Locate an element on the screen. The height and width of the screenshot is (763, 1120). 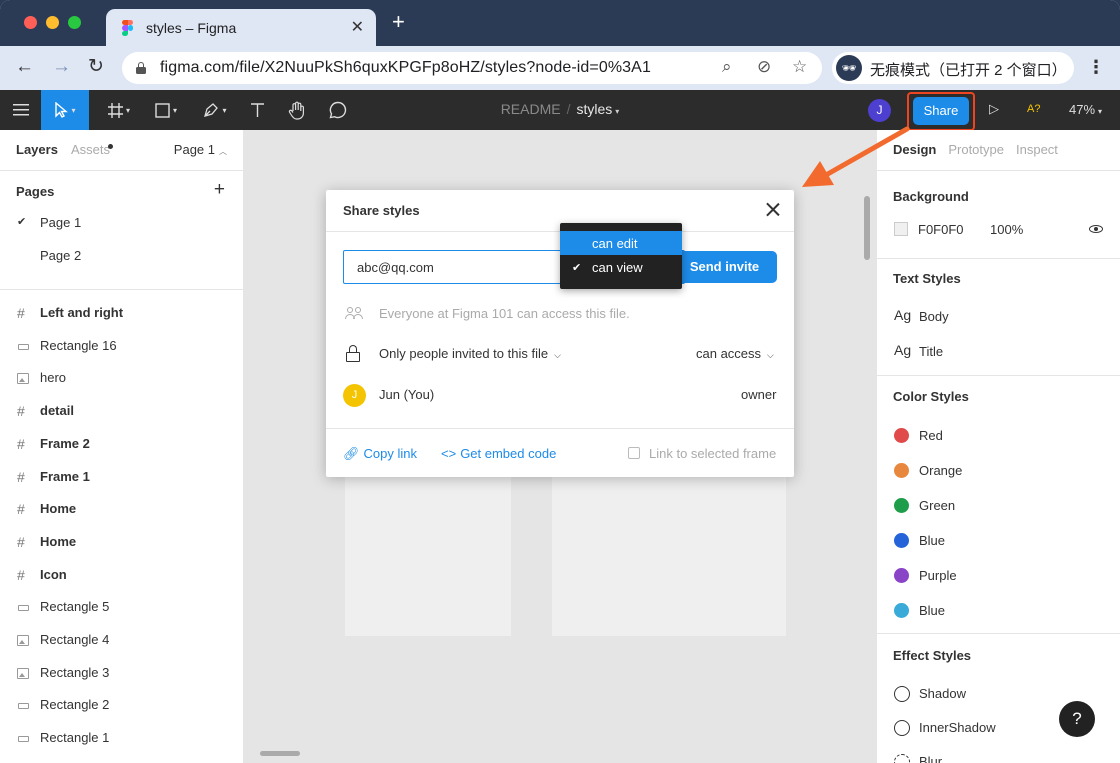
reload-icon: ↻ is located at coordinates (96, 67).